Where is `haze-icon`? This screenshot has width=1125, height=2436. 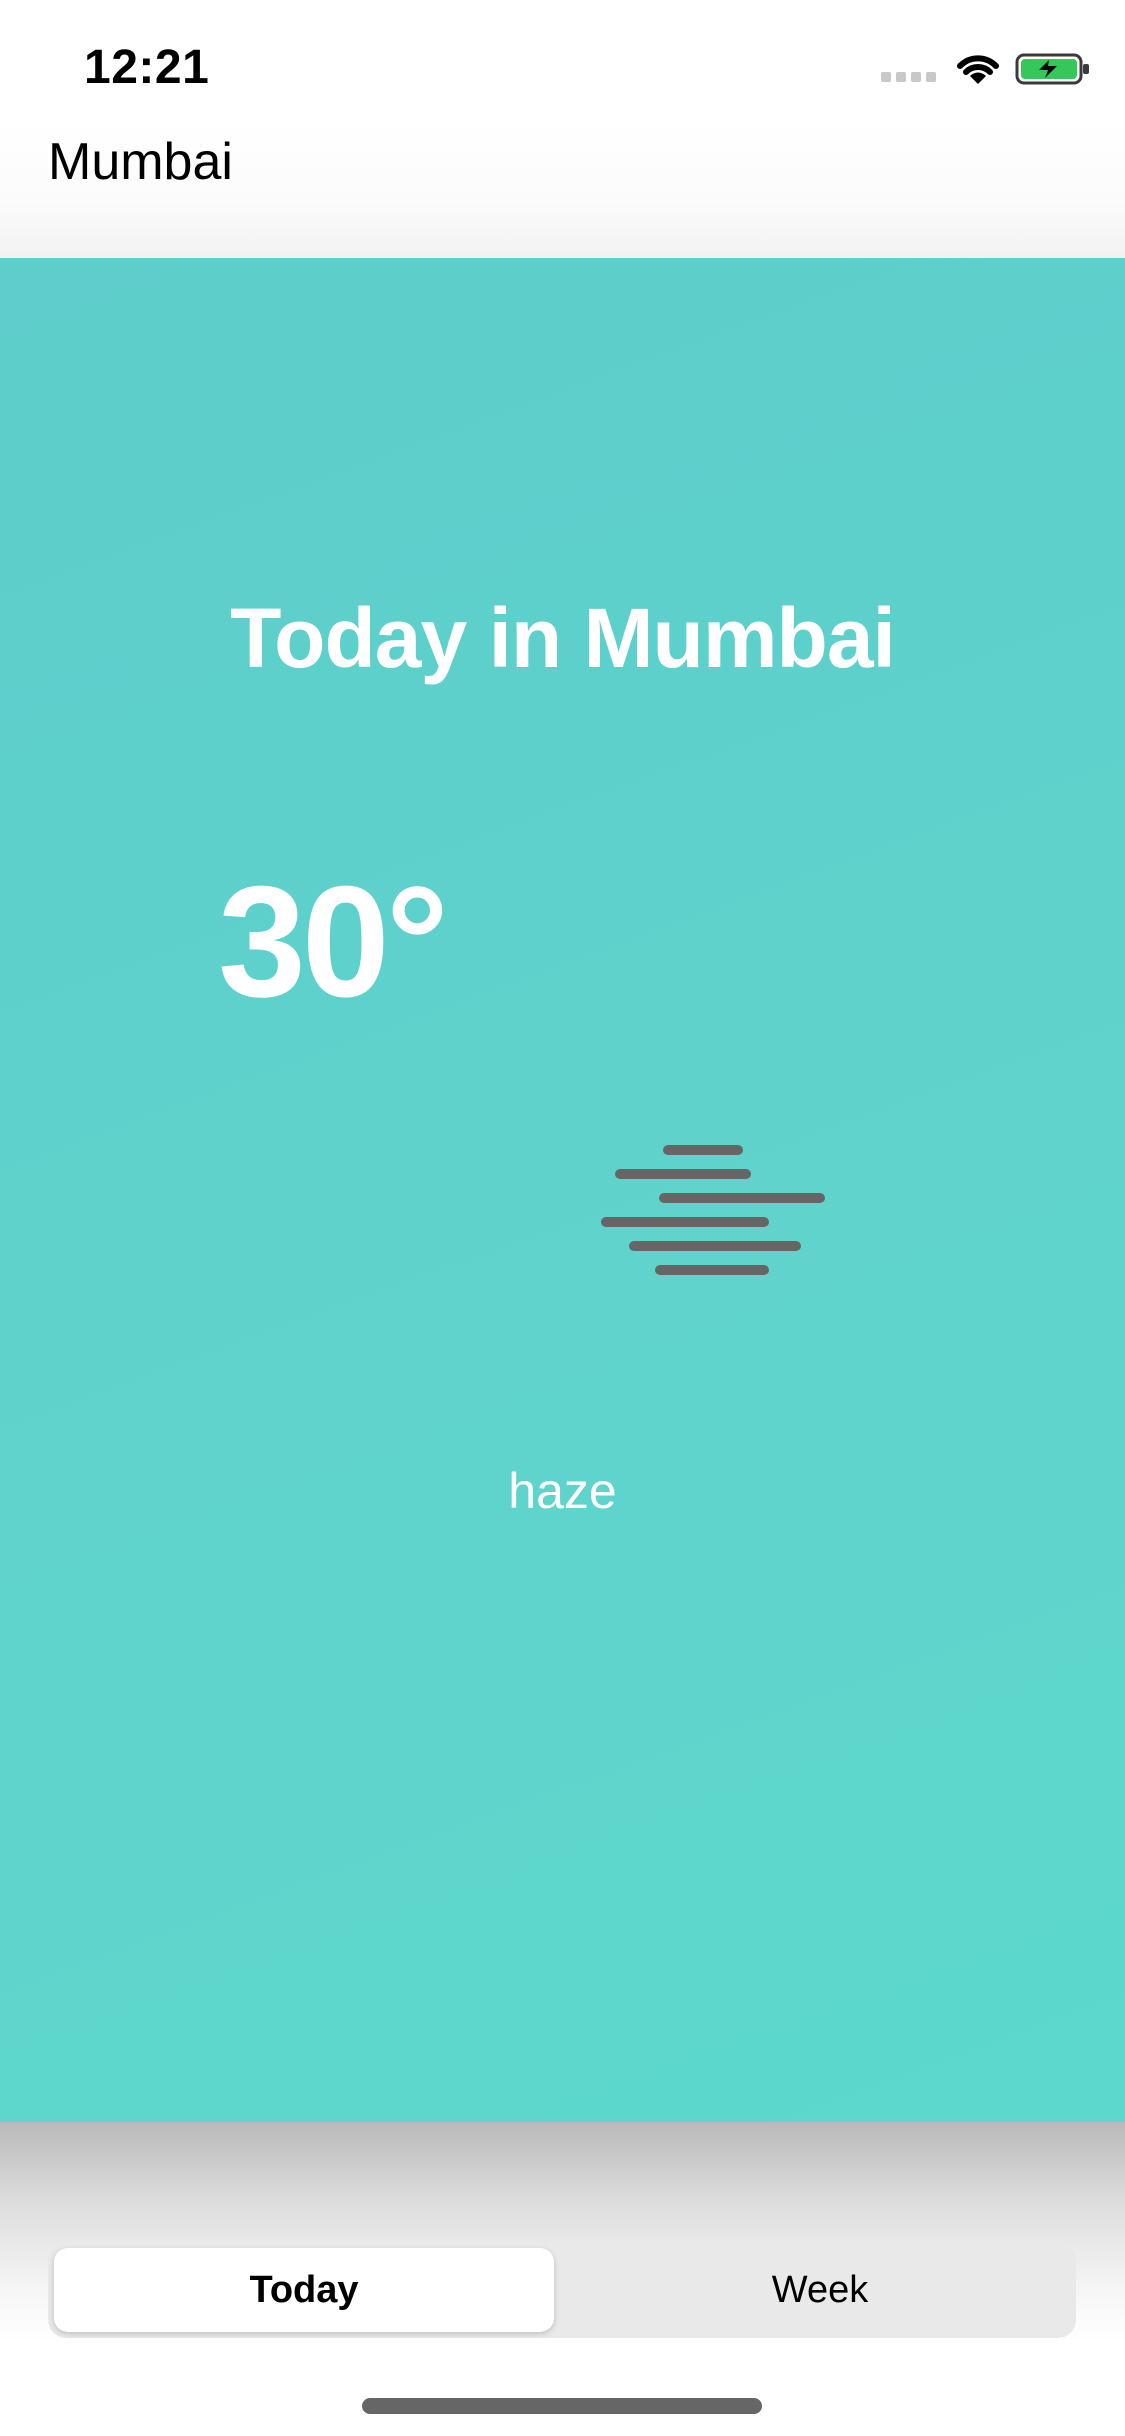 haze-icon is located at coordinates (713, 1210).